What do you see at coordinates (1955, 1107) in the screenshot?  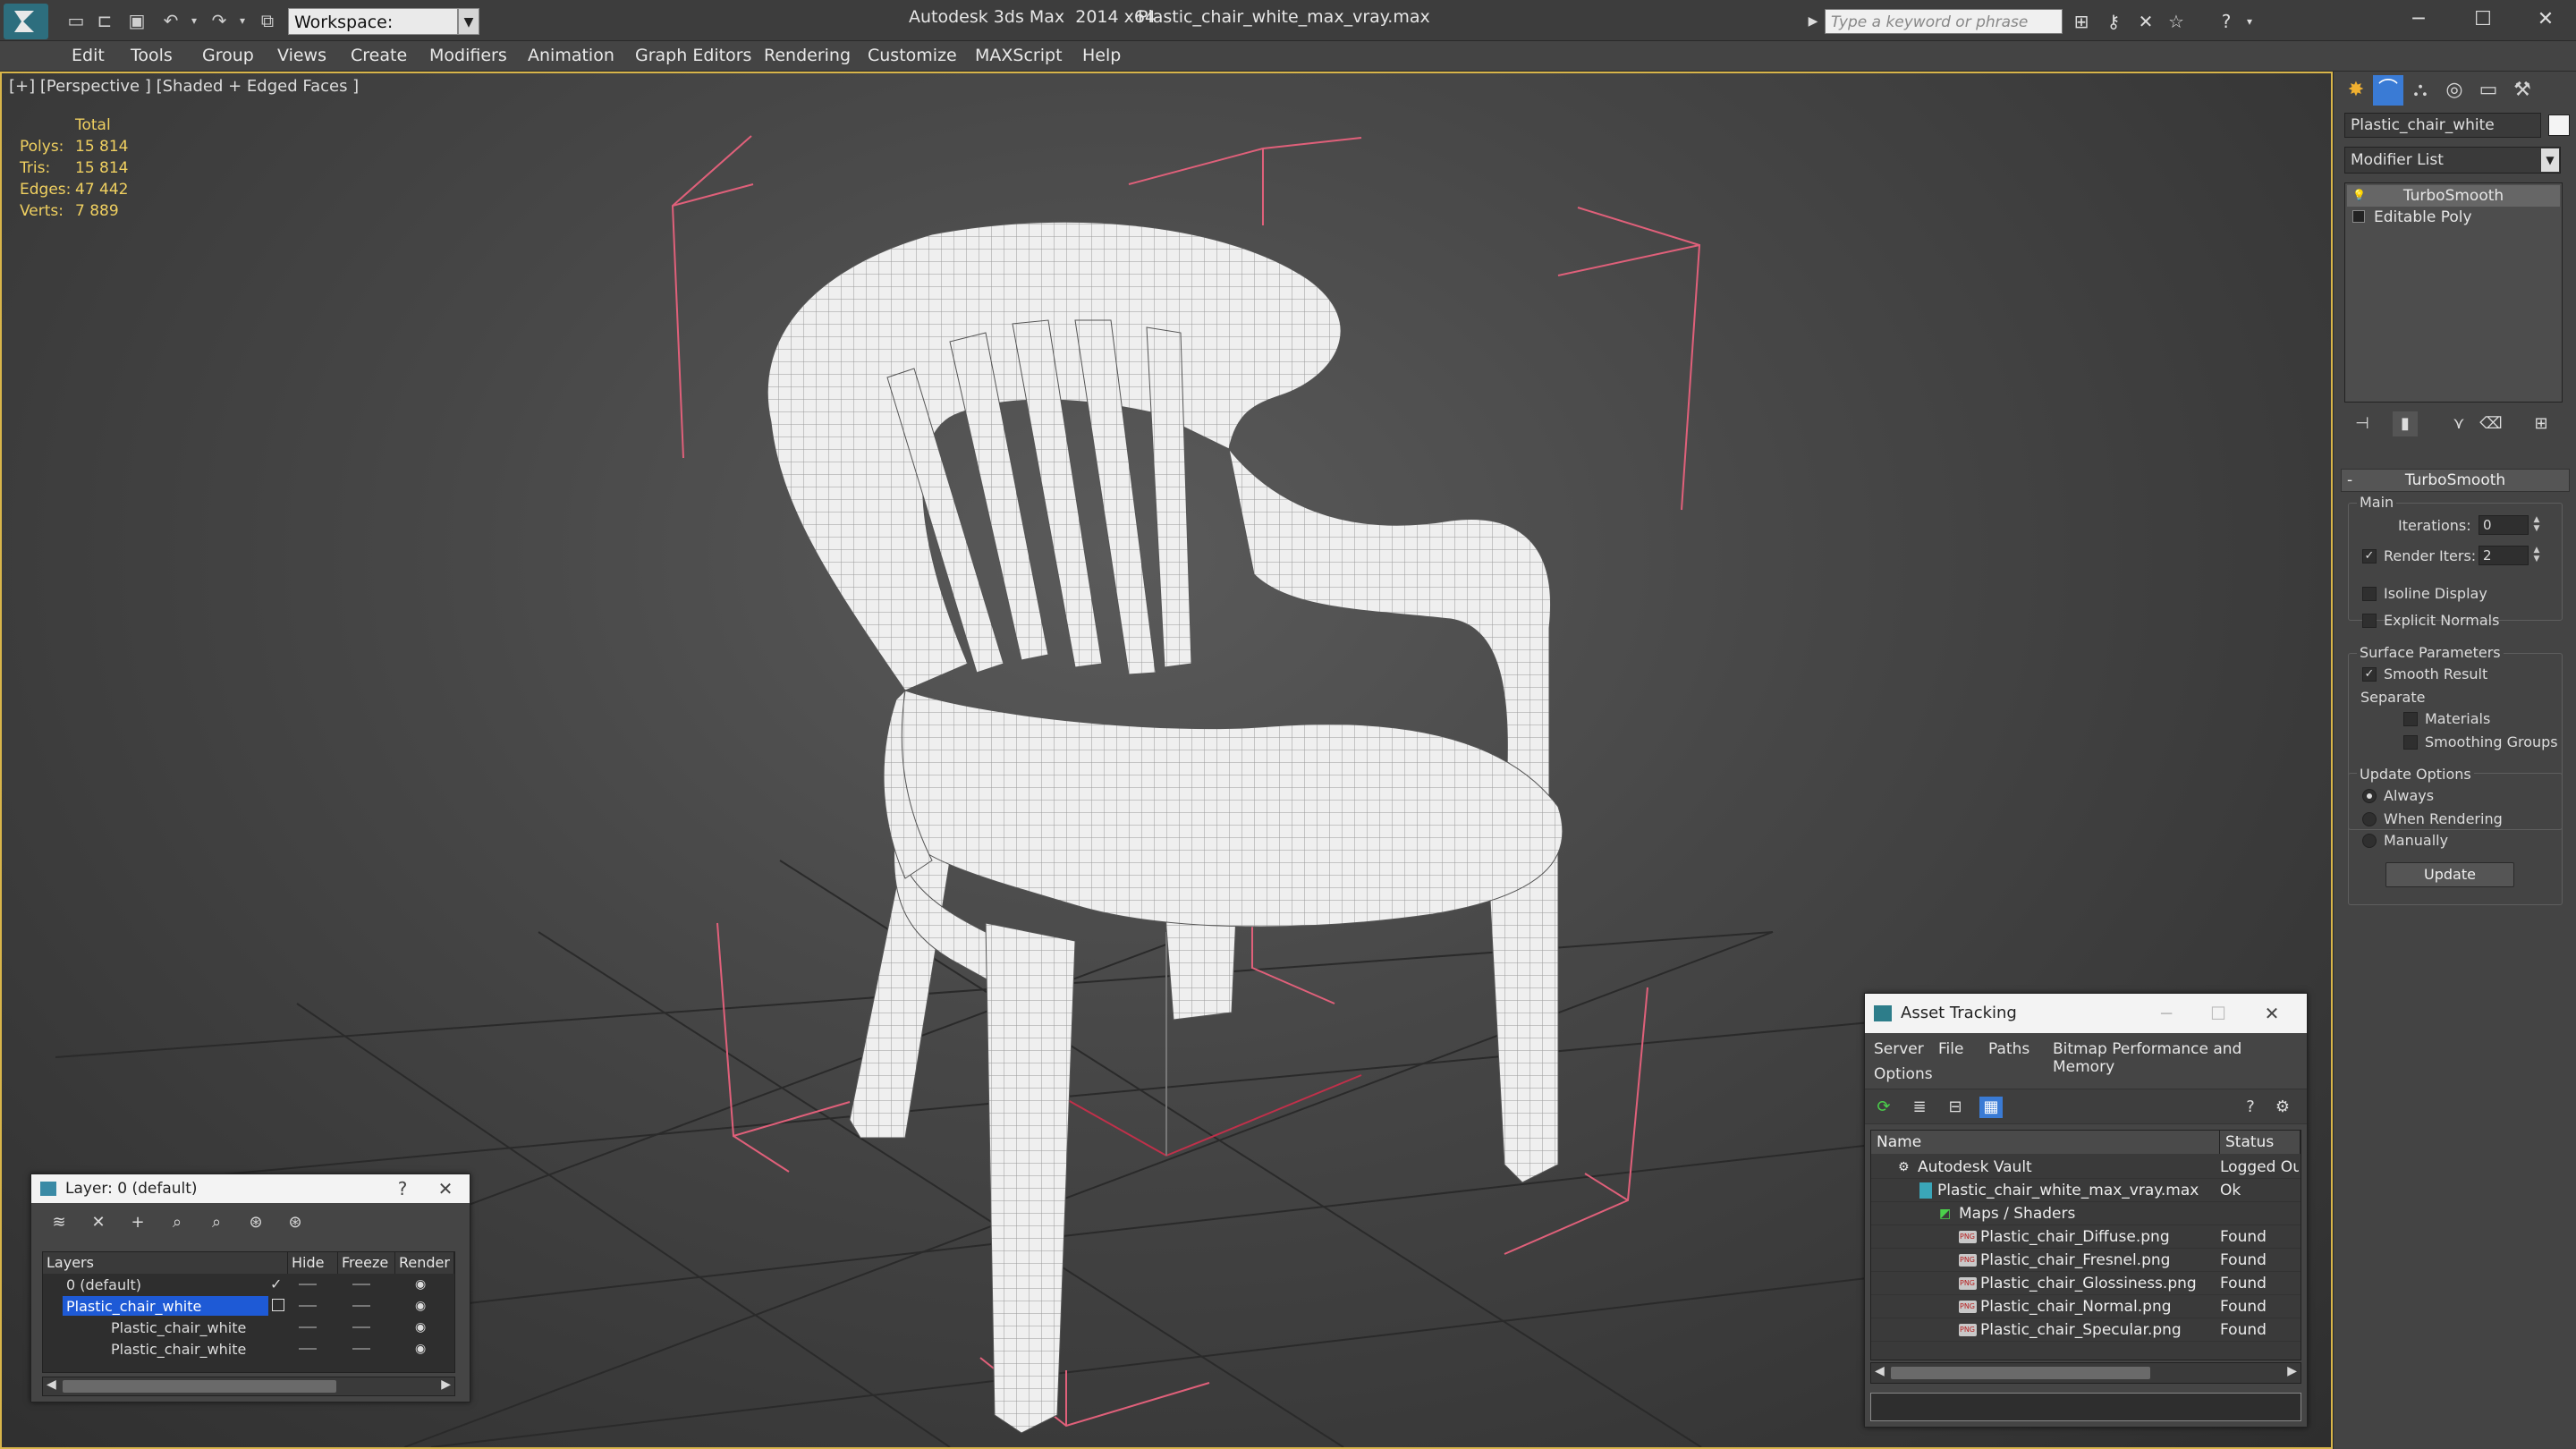 I see `table-view-icon: ⊟` at bounding box center [1955, 1107].